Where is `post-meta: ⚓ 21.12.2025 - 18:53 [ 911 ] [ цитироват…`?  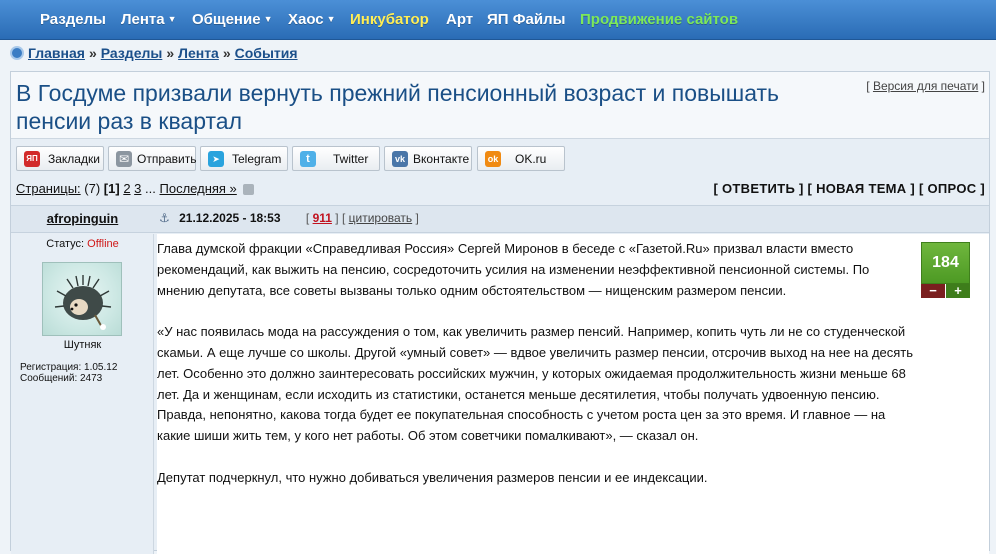 post-meta: ⚓ 21.12.2025 - 18:53 [ 911 ] [ цитироват… is located at coordinates (289, 218).